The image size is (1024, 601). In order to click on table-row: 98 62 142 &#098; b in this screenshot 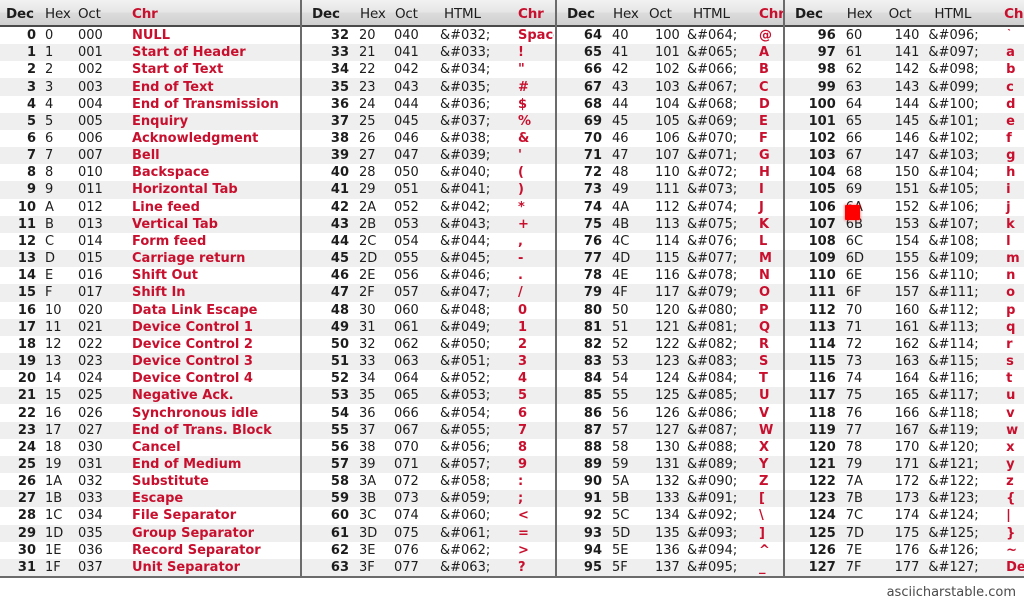, I will do `click(904, 70)`.